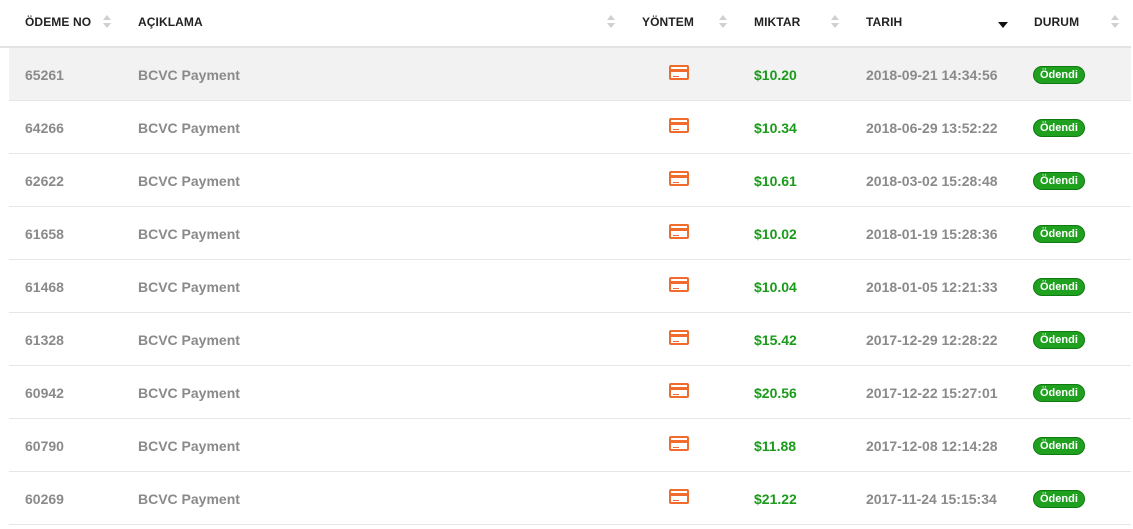  What do you see at coordinates (44, 287) in the screenshot?
I see `payment-id-cell: 61468` at bounding box center [44, 287].